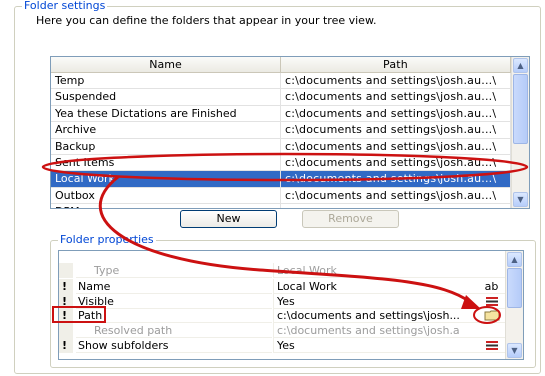 This screenshot has width=545, height=376. I want to click on folder-list-scrollbar: ▲ ▼, so click(520, 132).